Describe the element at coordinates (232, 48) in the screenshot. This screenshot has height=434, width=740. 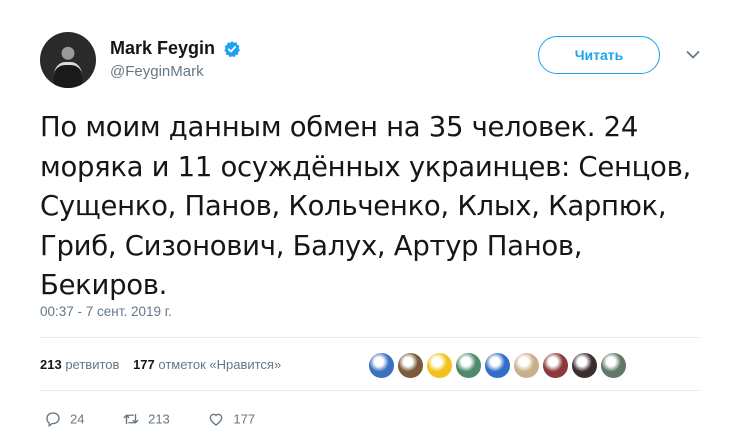
I see `verified-icon` at that location.